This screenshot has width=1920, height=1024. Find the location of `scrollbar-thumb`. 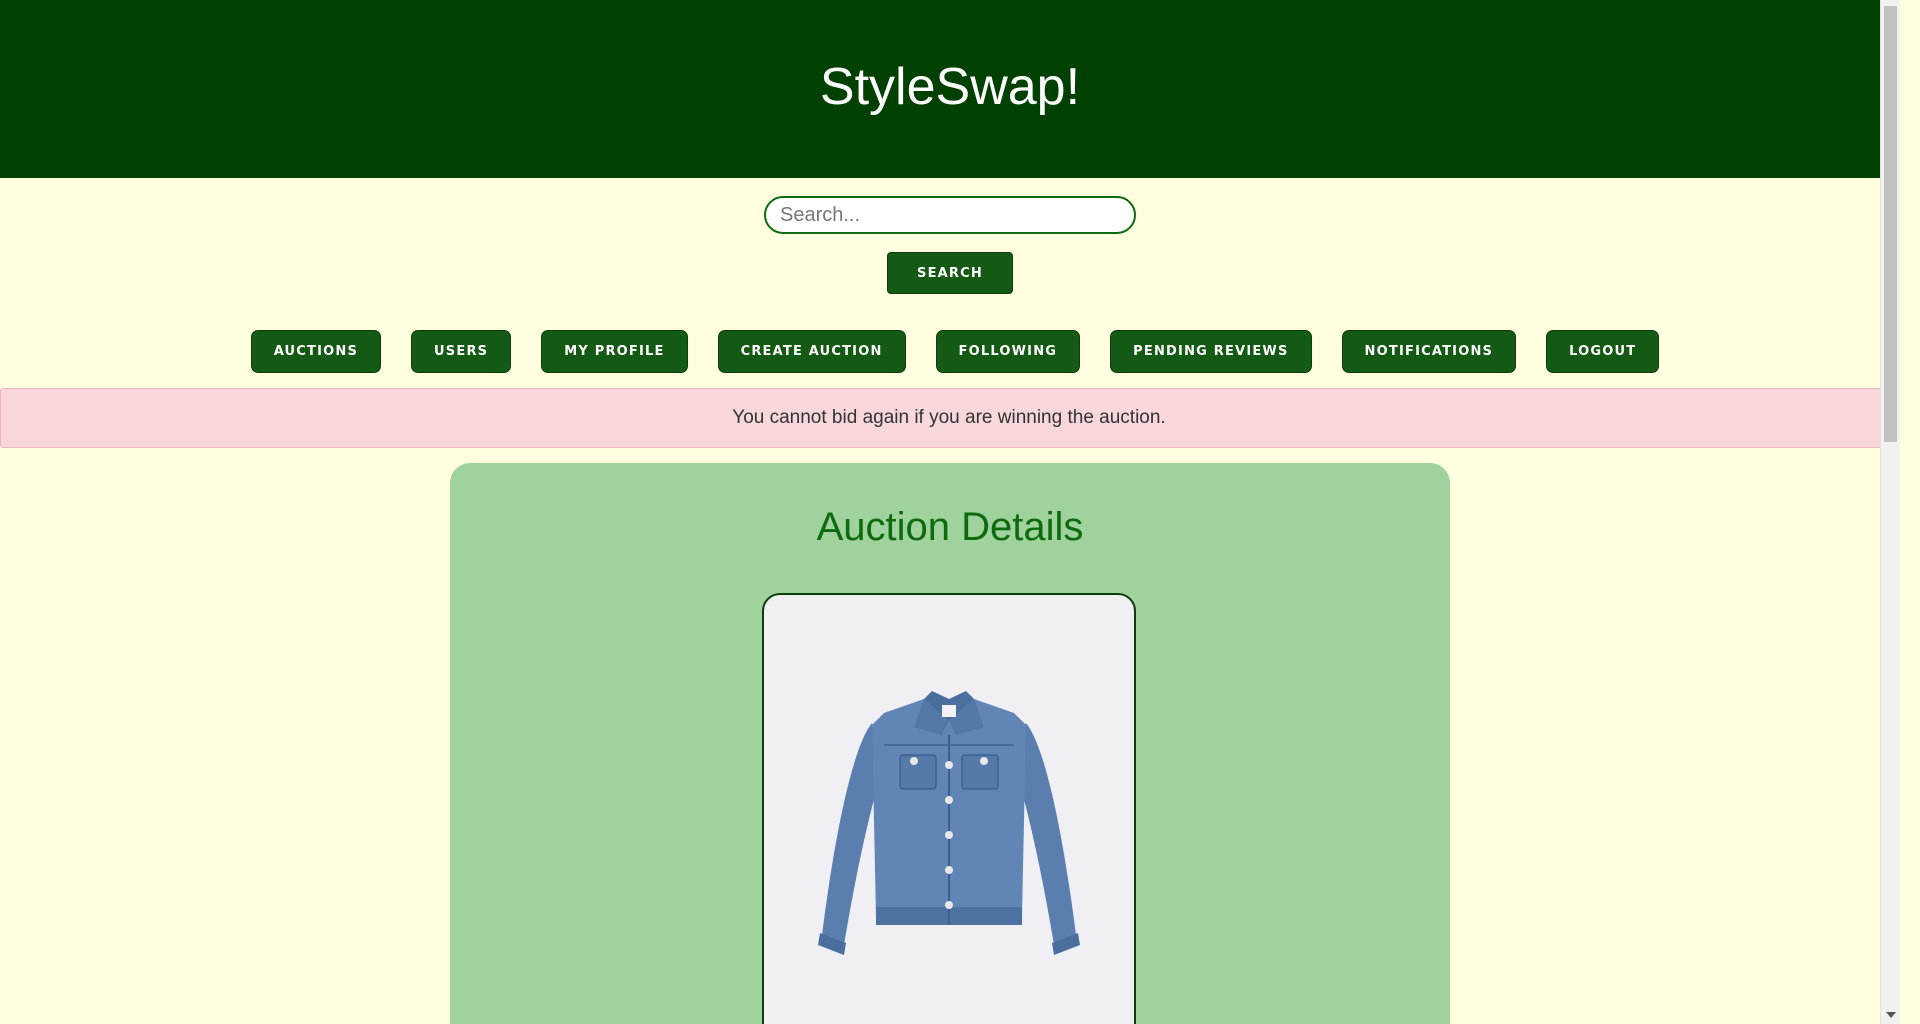

scrollbar-thumb is located at coordinates (1890, 224).